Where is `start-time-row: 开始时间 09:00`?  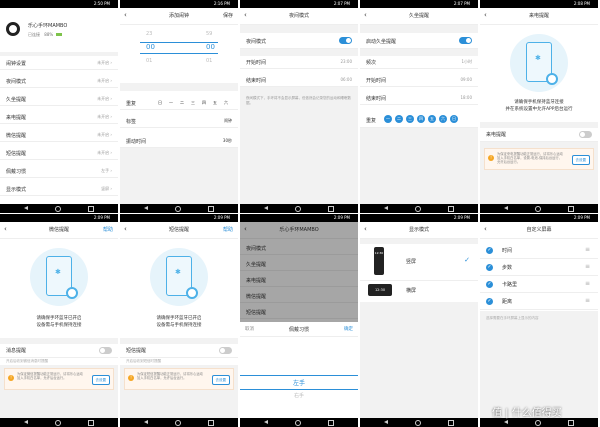 start-time-row: 开始时间 09:00 is located at coordinates (419, 80).